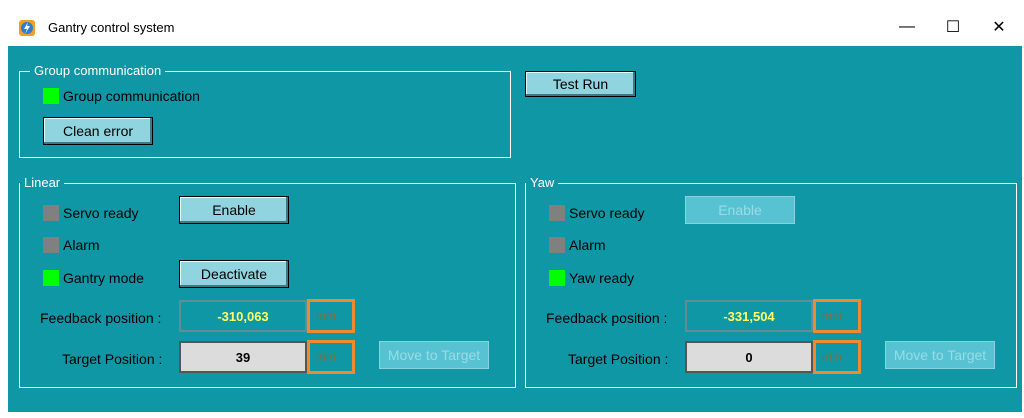  What do you see at coordinates (331, 316) in the screenshot?
I see `linear-feedback-unit: mm` at bounding box center [331, 316].